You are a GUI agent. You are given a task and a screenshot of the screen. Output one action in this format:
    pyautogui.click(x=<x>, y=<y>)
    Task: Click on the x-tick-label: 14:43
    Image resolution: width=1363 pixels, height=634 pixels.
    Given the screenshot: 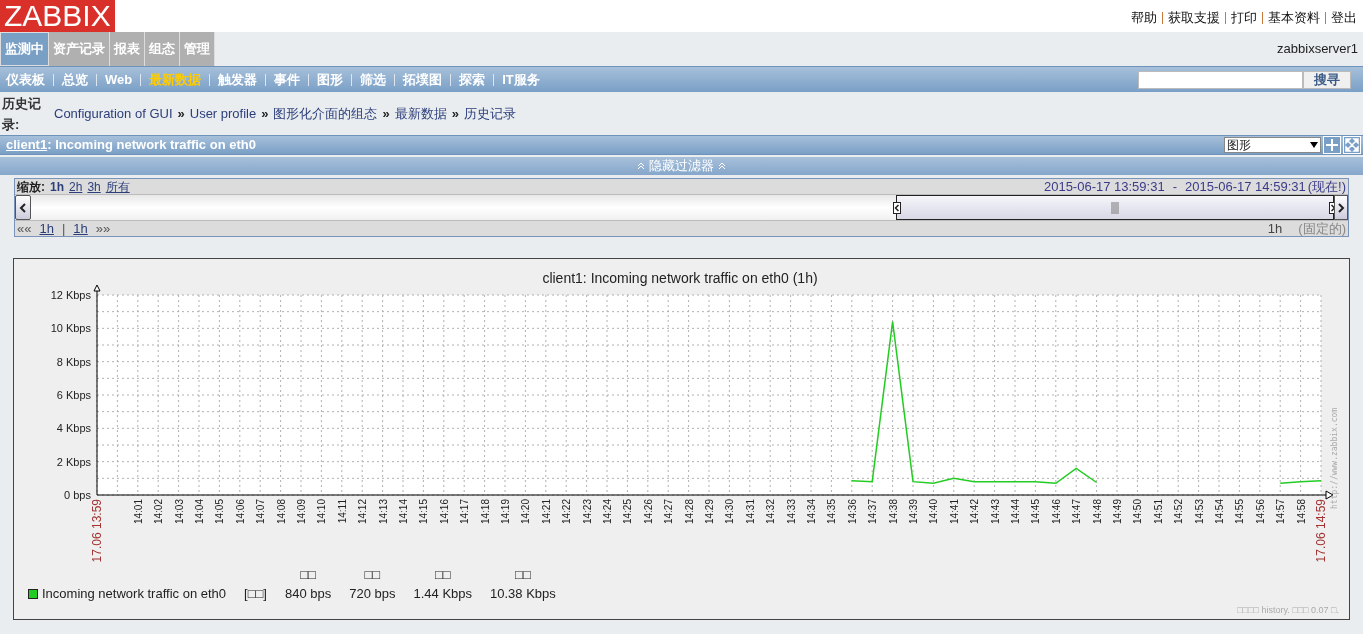 What is the action you would take?
    pyautogui.click(x=995, y=512)
    